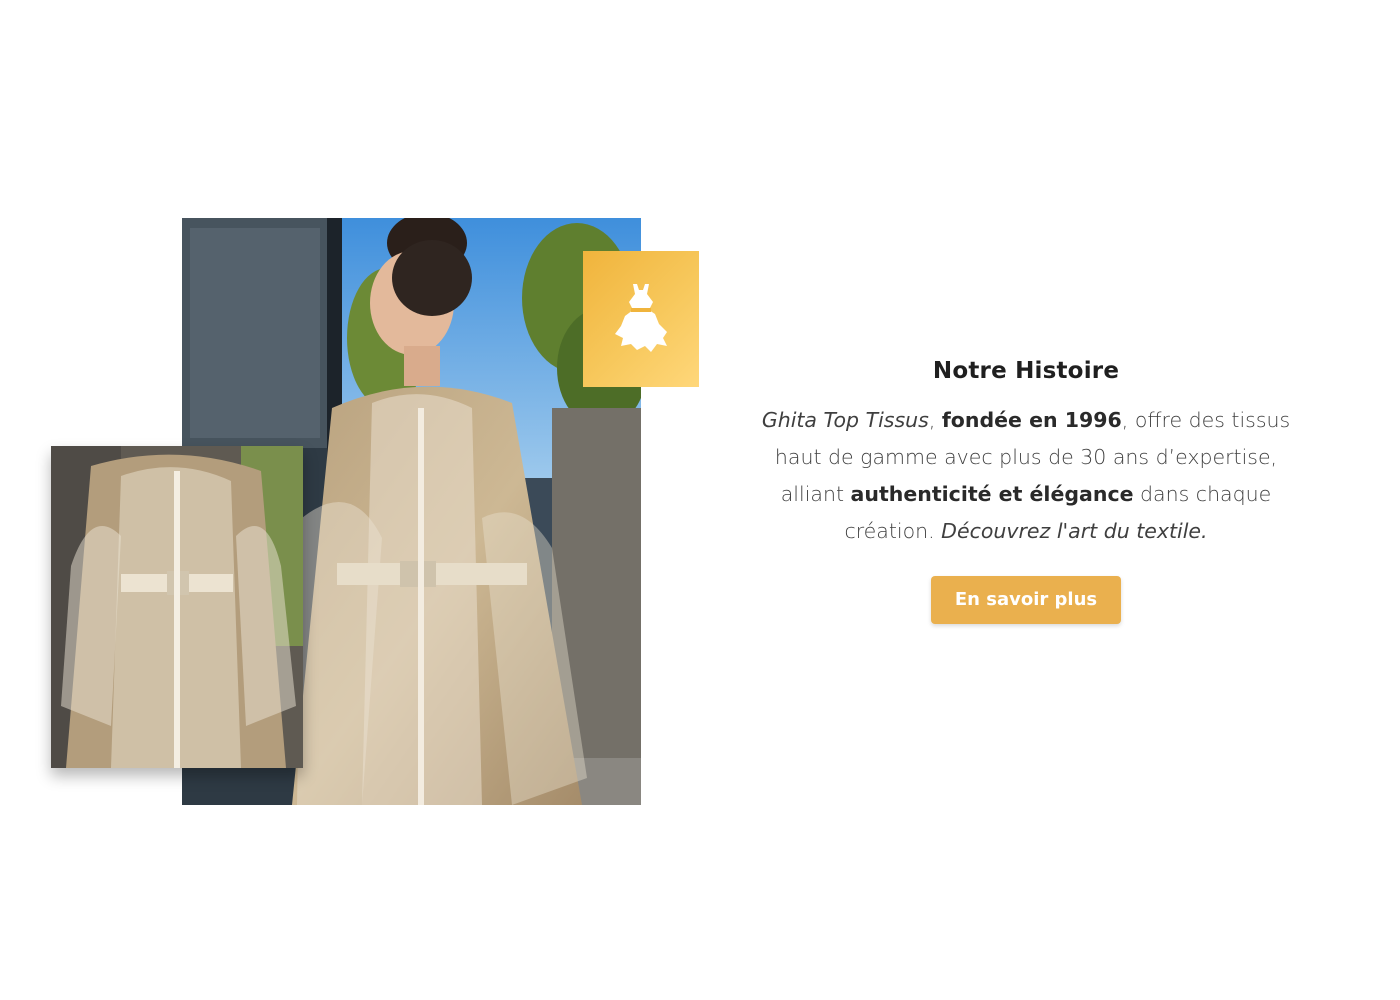 This screenshot has width=1400, height=1000. Describe the element at coordinates (845, 420) in the screenshot. I see `brand-name: Ghita Top Tissus` at that location.